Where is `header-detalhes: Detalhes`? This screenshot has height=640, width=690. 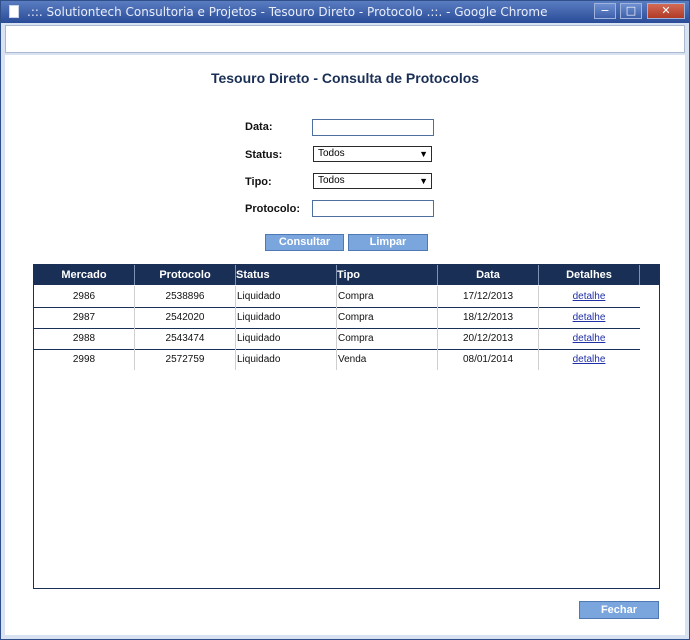
header-detalhes: Detalhes is located at coordinates (589, 275).